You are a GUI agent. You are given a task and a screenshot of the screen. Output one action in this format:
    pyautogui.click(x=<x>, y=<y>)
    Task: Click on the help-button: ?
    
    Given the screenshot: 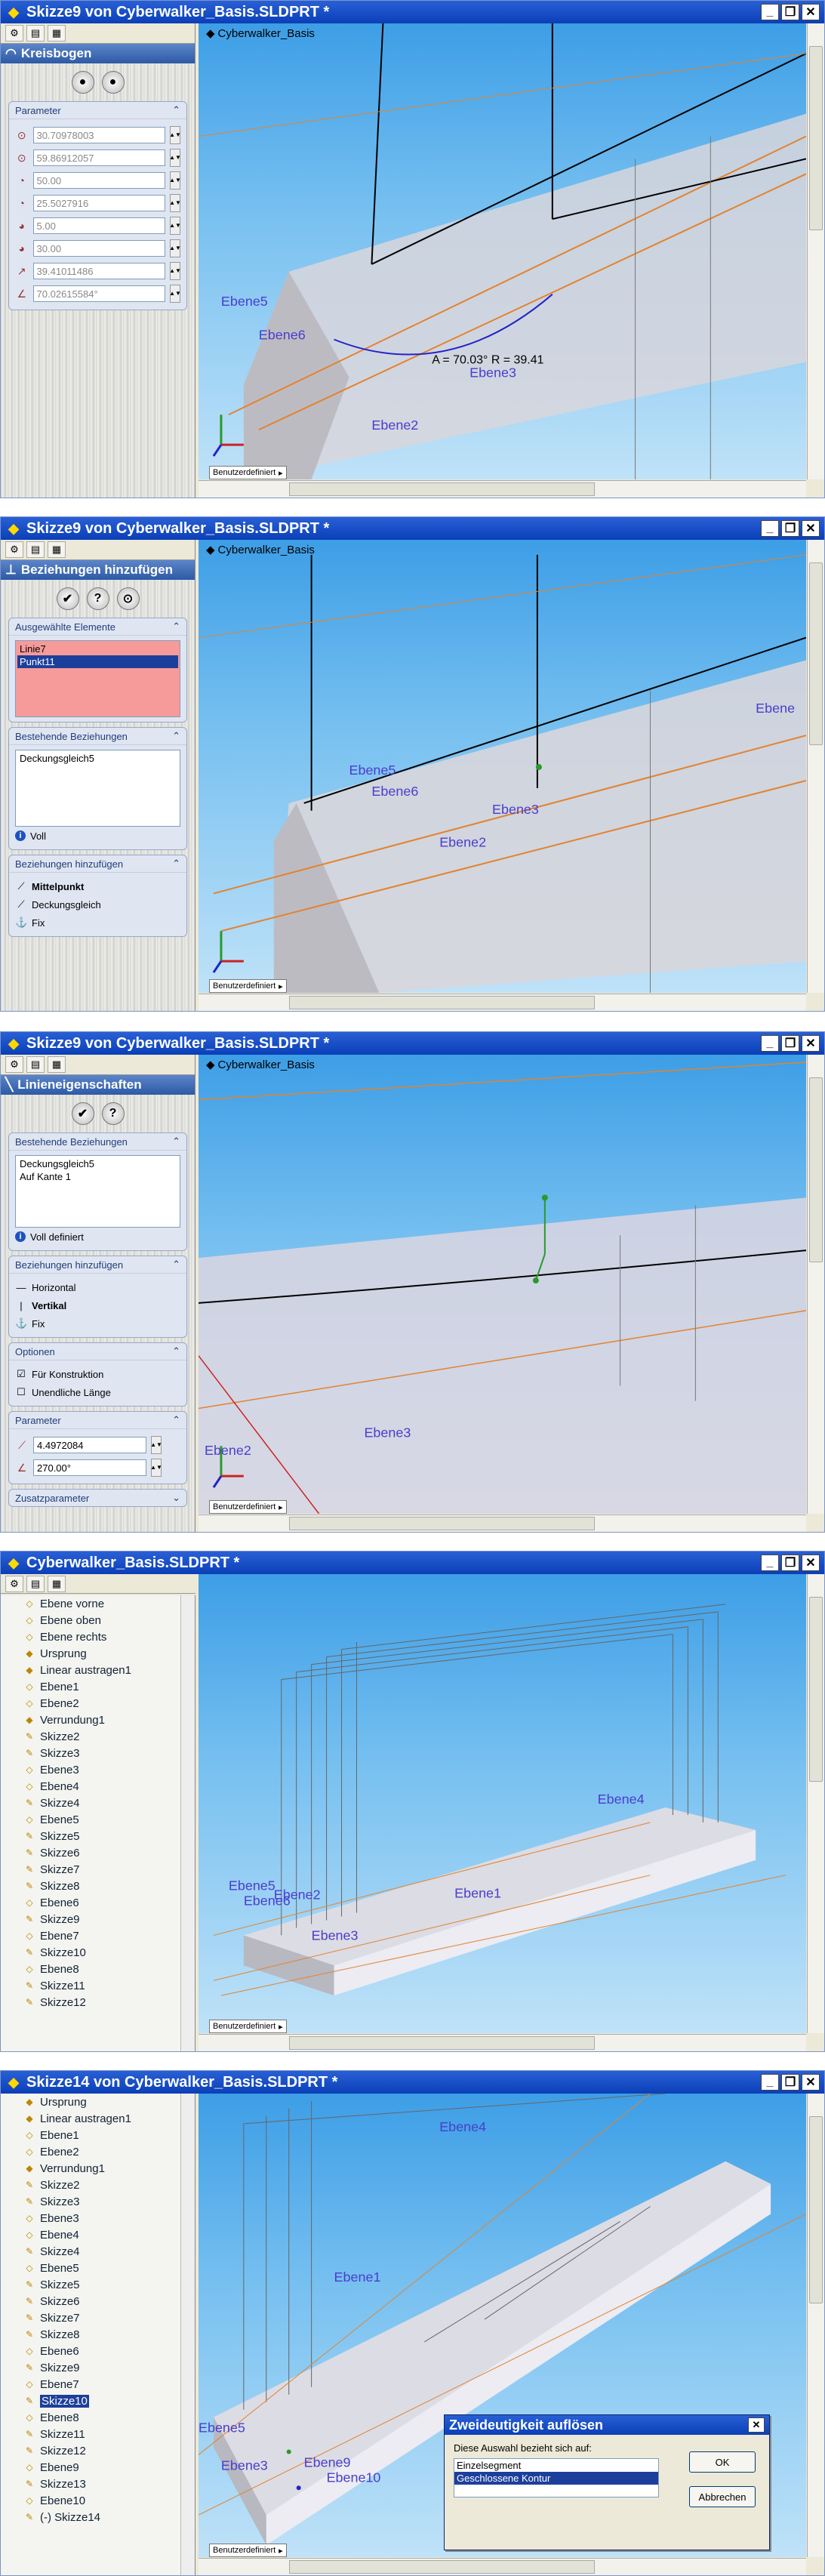 What is the action you would take?
    pyautogui.click(x=98, y=598)
    